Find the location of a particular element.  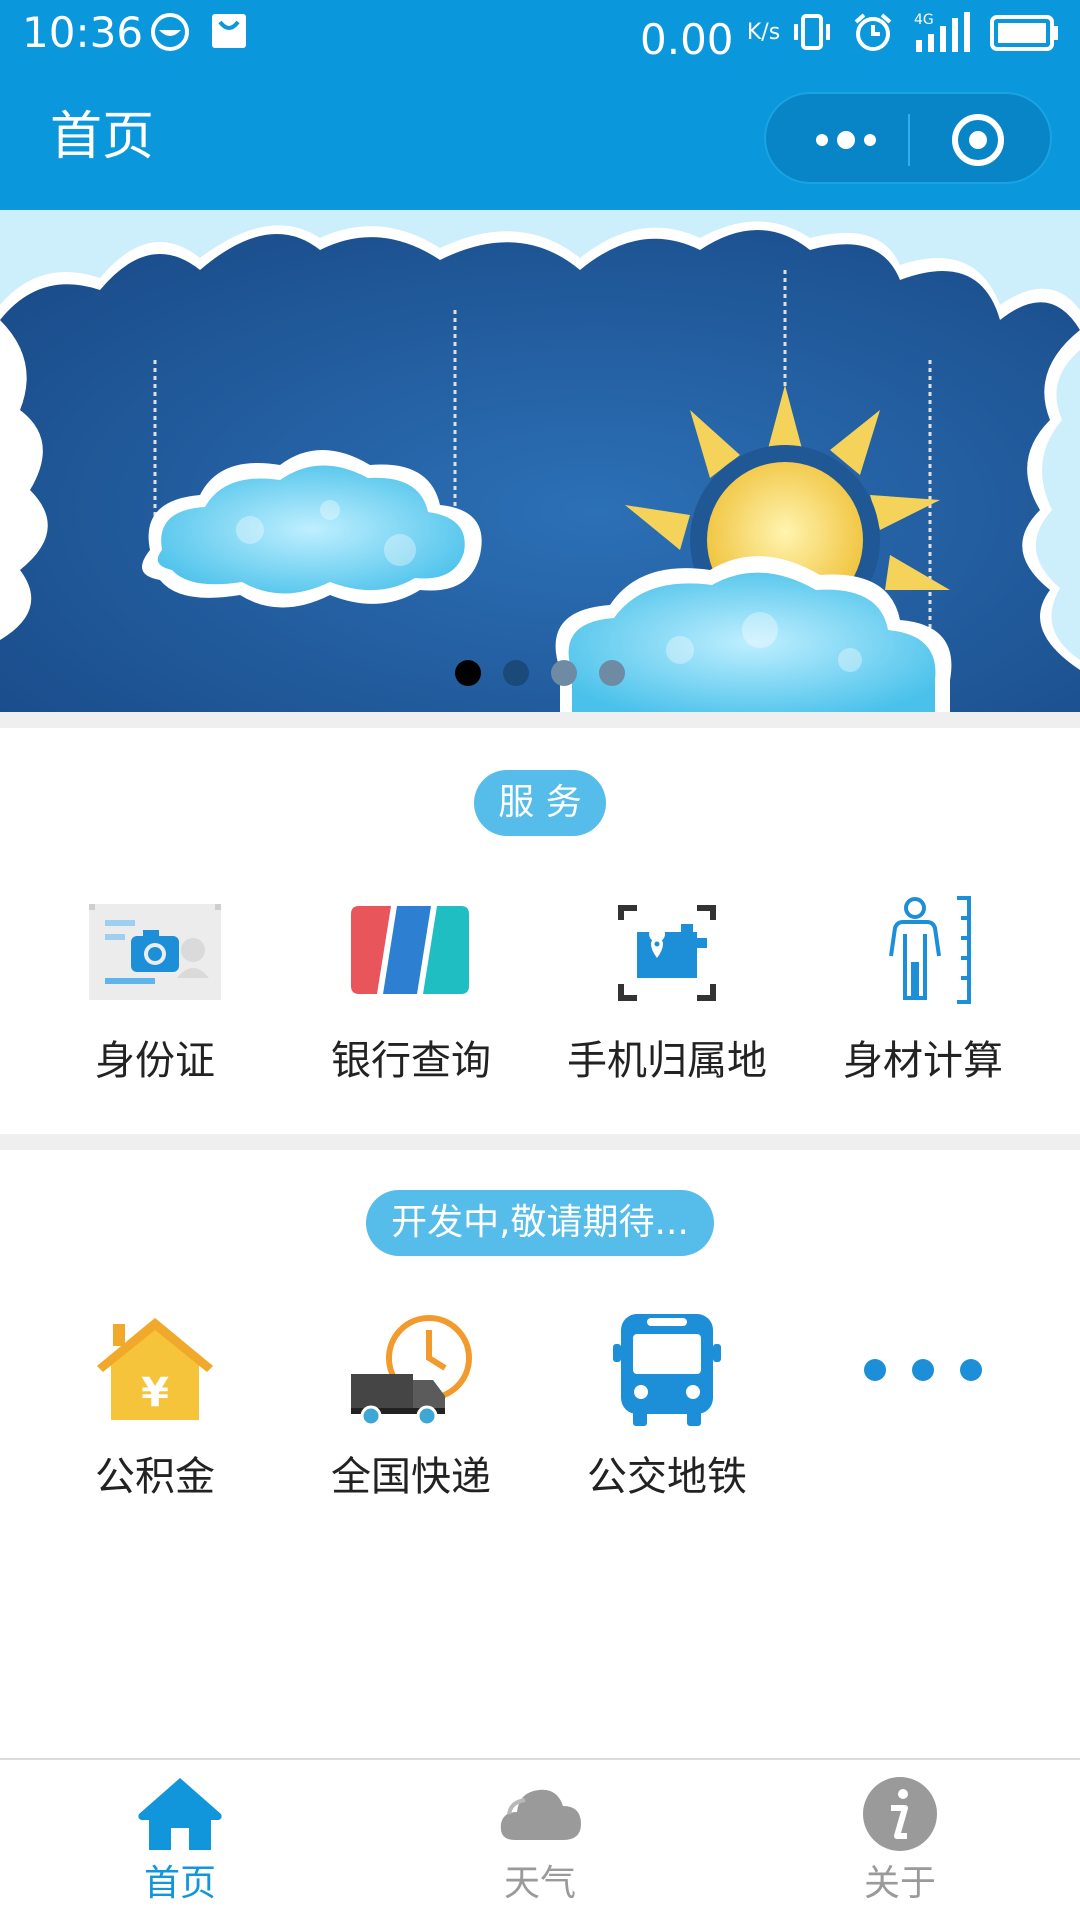

info-icon is located at coordinates (900, 1814).